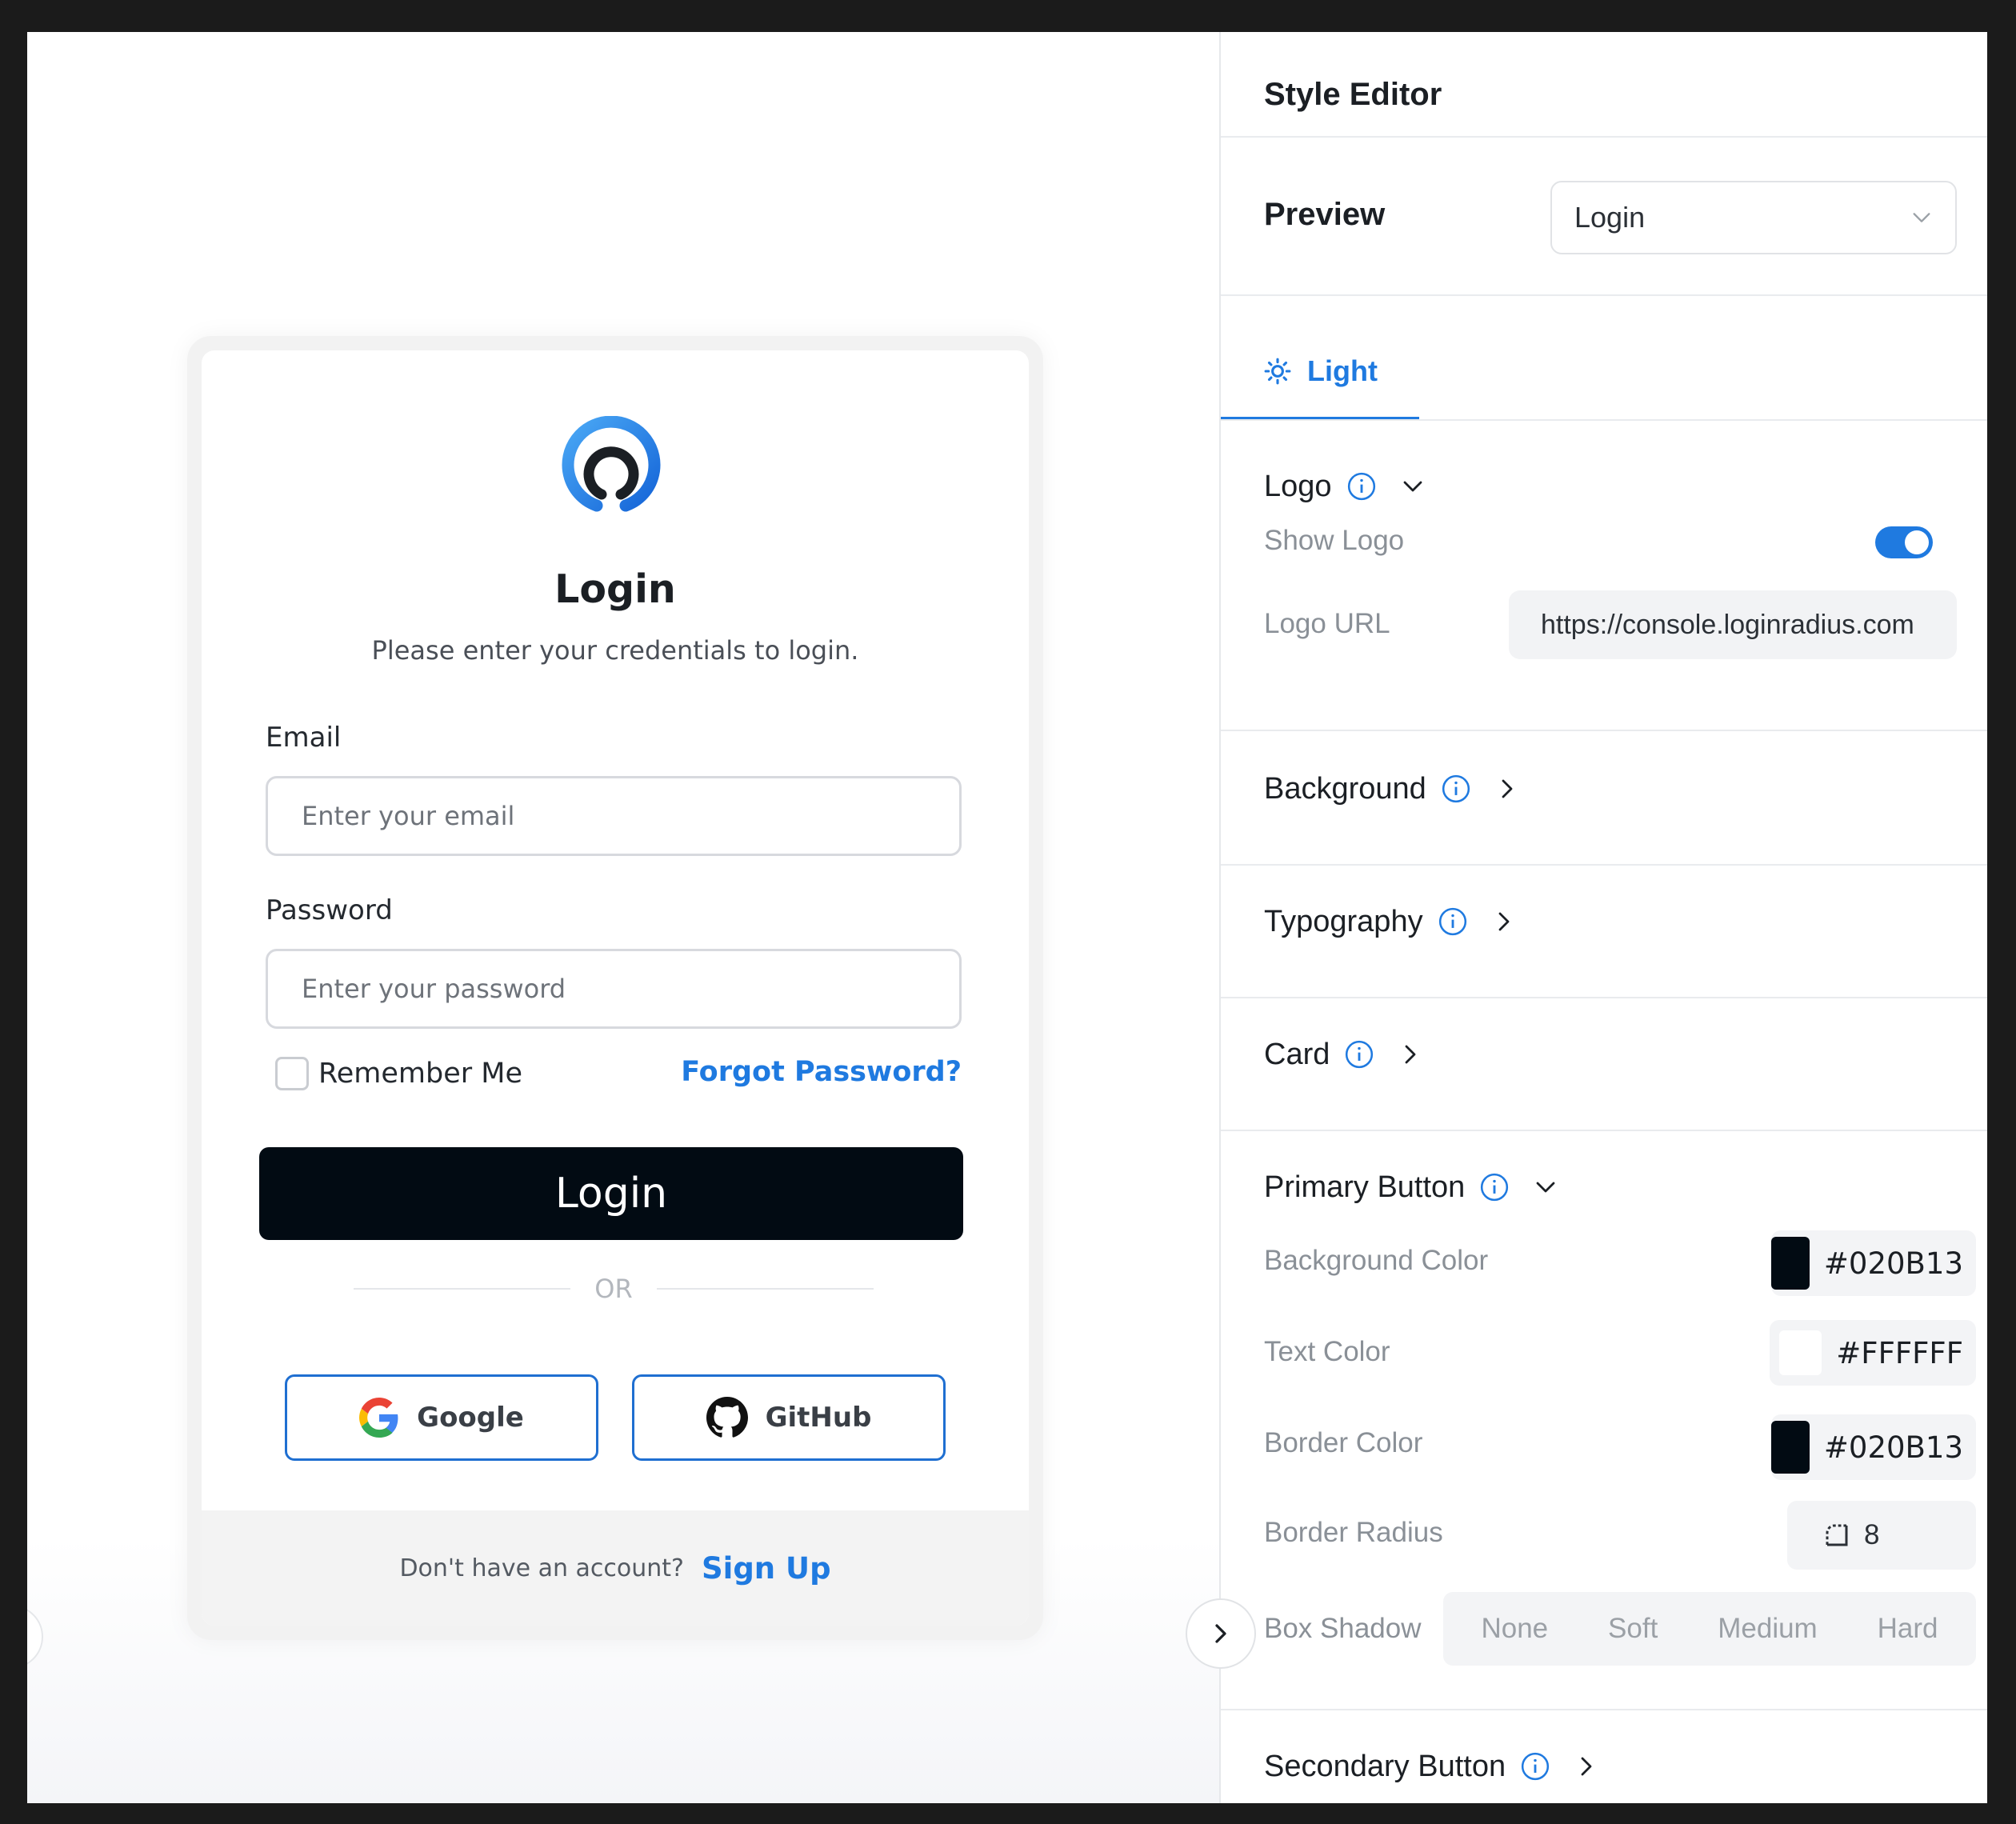  Describe the element at coordinates (541, 1568) in the screenshot. I see `footer-text: Don't have an account?` at that location.